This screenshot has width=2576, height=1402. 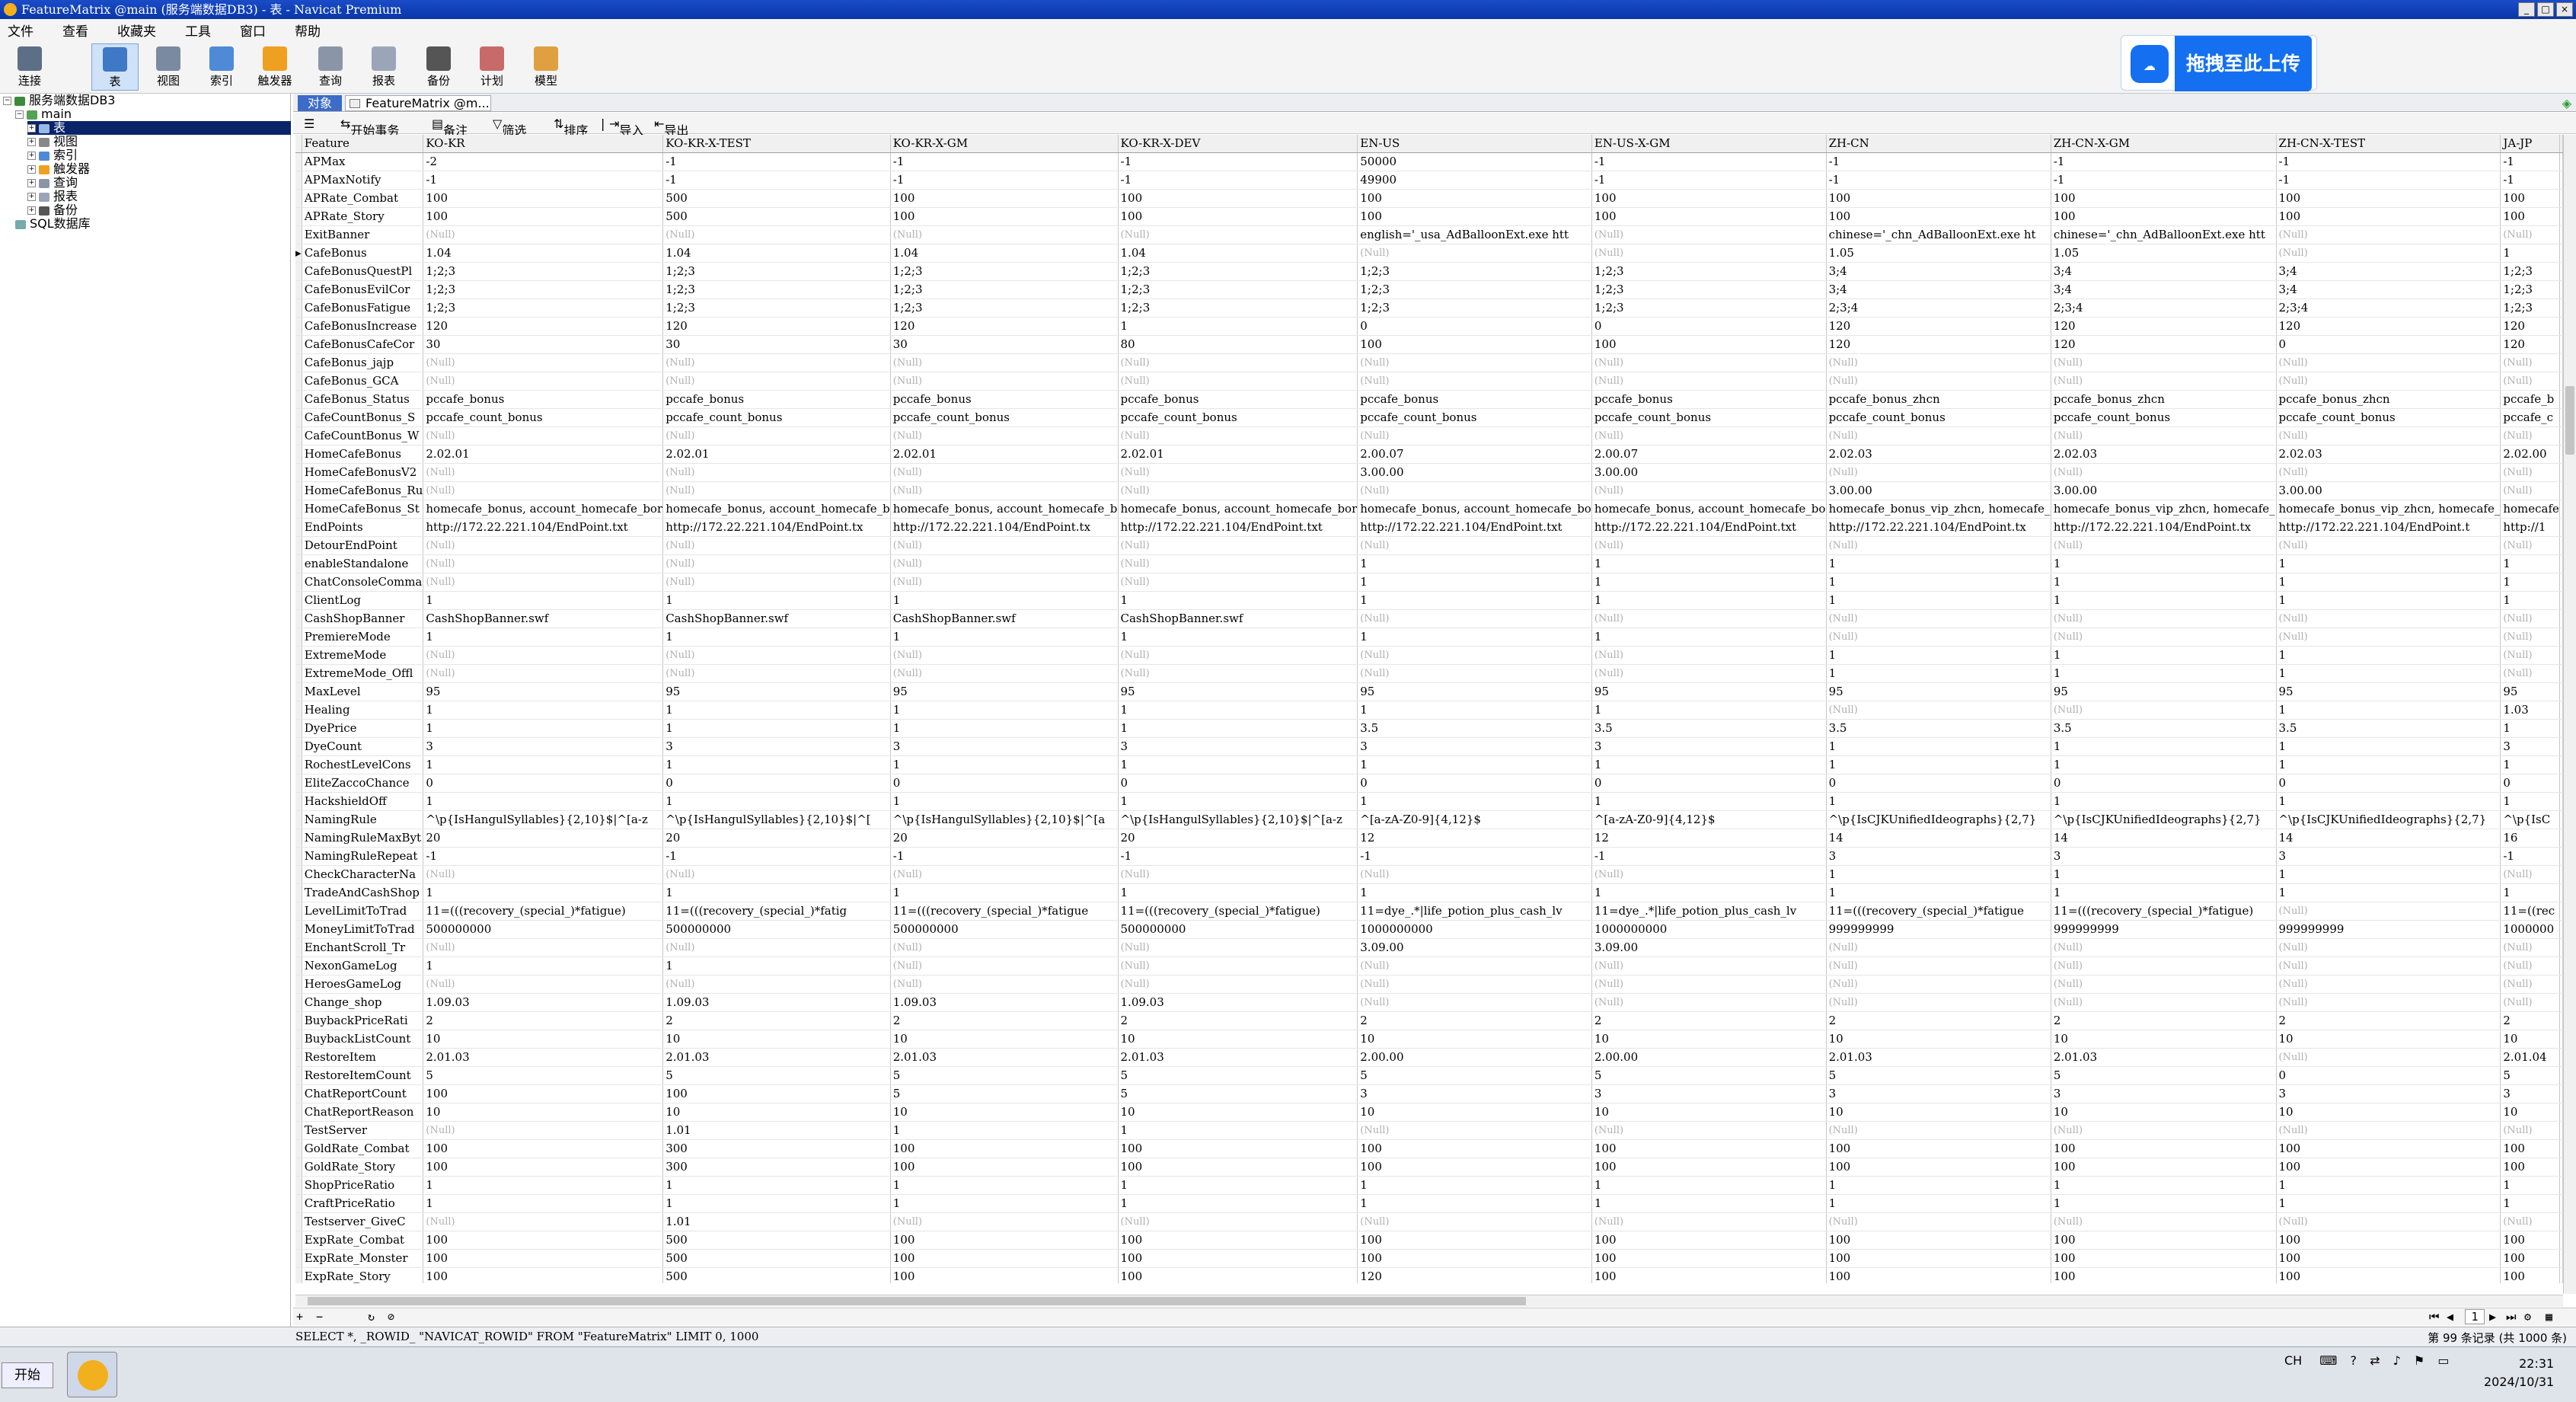 I want to click on tab-objects: 对象, so click(x=320, y=103).